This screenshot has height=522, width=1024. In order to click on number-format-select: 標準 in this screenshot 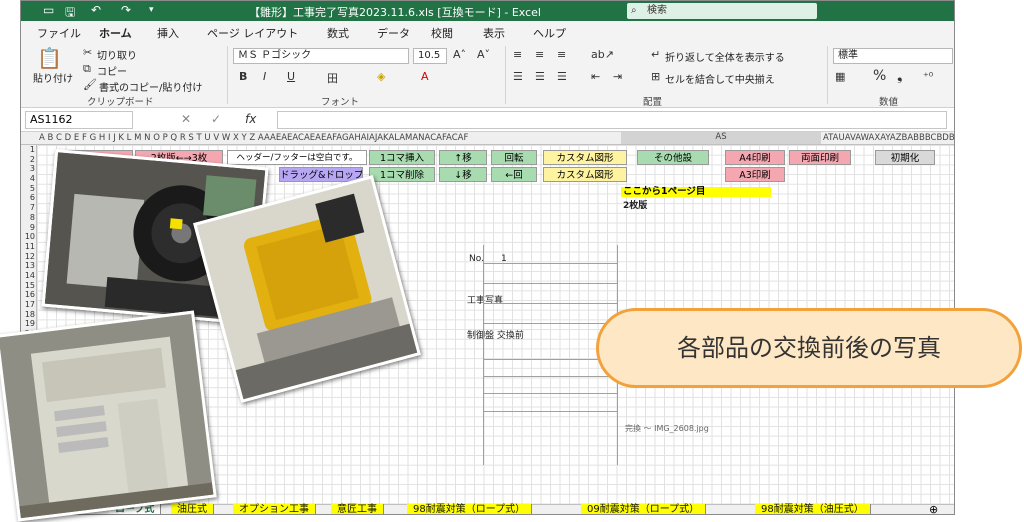, I will do `click(893, 56)`.